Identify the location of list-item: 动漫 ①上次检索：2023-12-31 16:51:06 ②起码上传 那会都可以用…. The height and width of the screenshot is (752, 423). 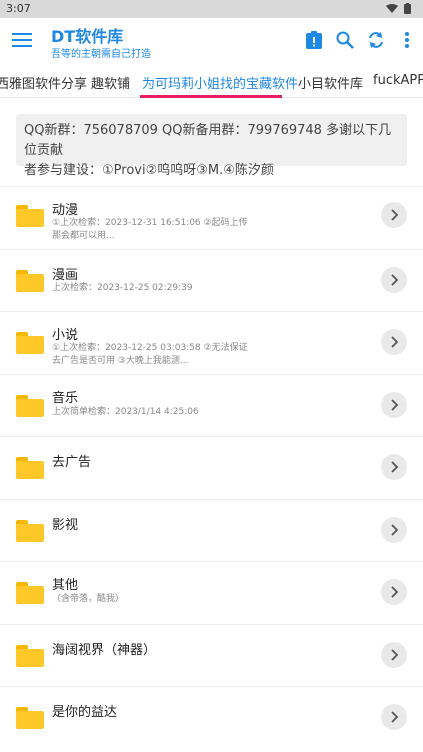
(211, 217).